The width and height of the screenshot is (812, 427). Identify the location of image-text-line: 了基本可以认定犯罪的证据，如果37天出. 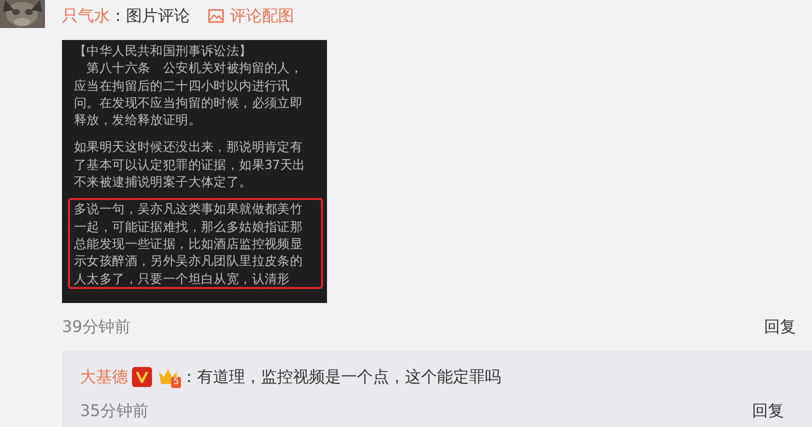
(190, 165).